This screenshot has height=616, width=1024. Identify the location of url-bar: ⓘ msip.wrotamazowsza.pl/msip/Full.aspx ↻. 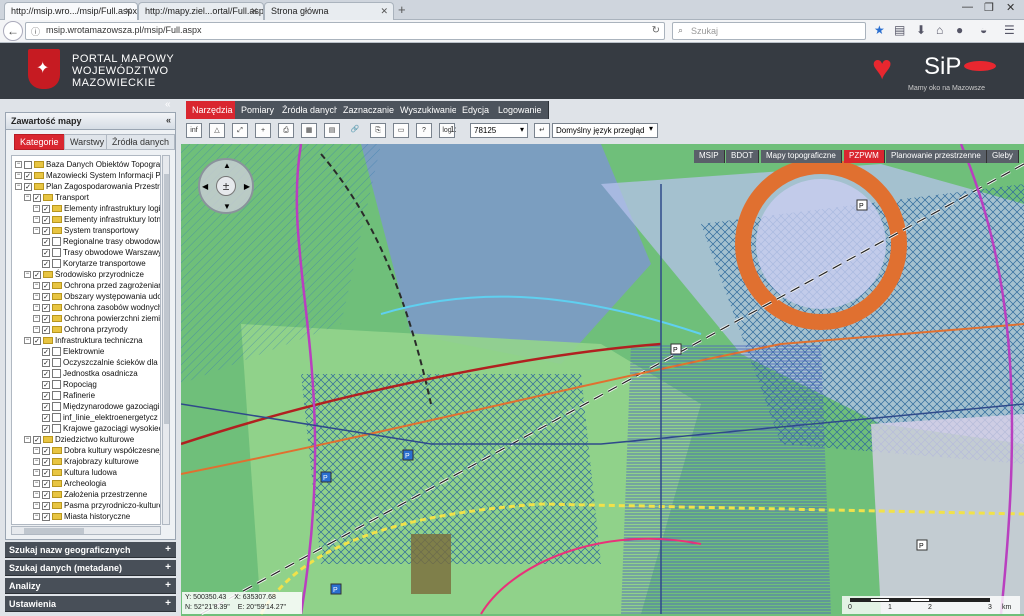
(345, 31).